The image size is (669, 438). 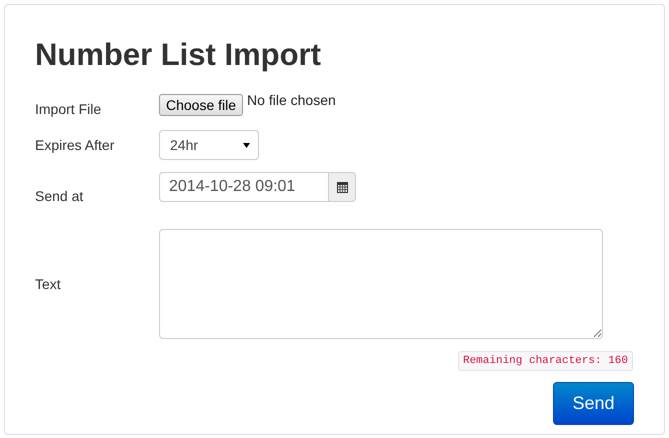 What do you see at coordinates (178, 55) in the screenshot?
I see `page-title: Number List Import` at bounding box center [178, 55].